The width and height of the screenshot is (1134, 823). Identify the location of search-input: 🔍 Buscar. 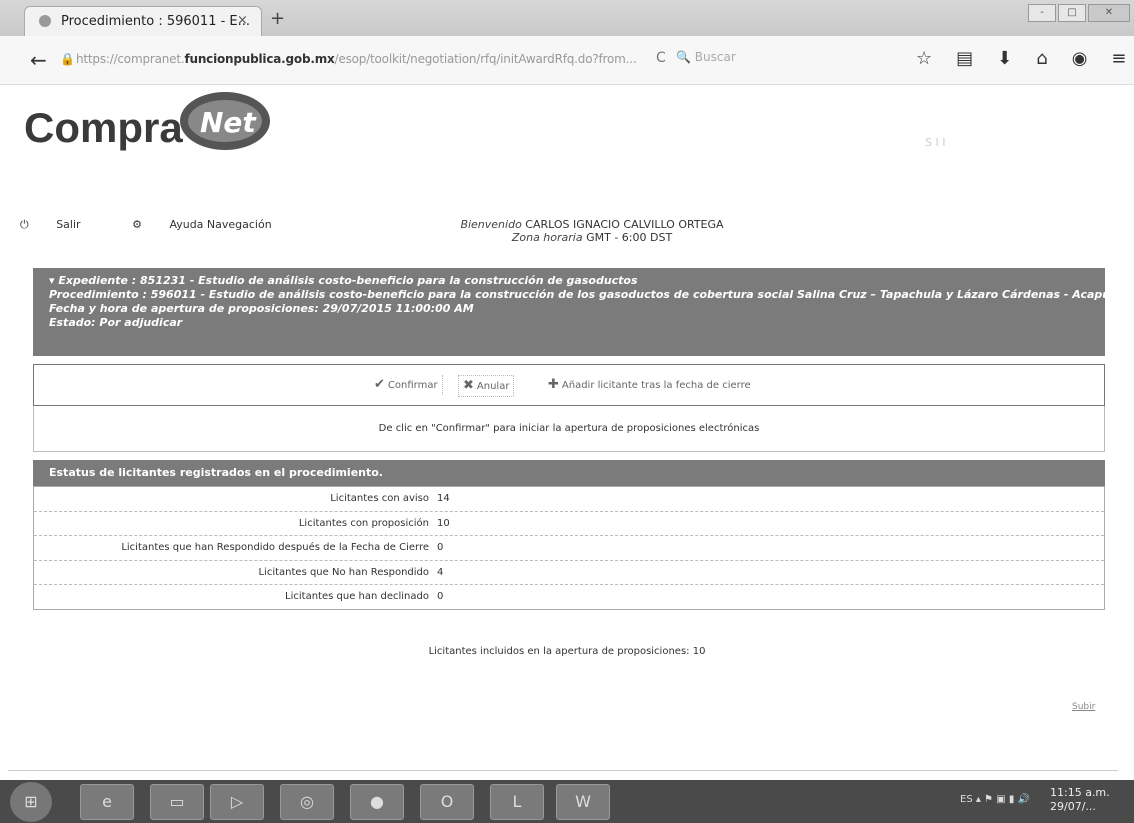
(706, 57).